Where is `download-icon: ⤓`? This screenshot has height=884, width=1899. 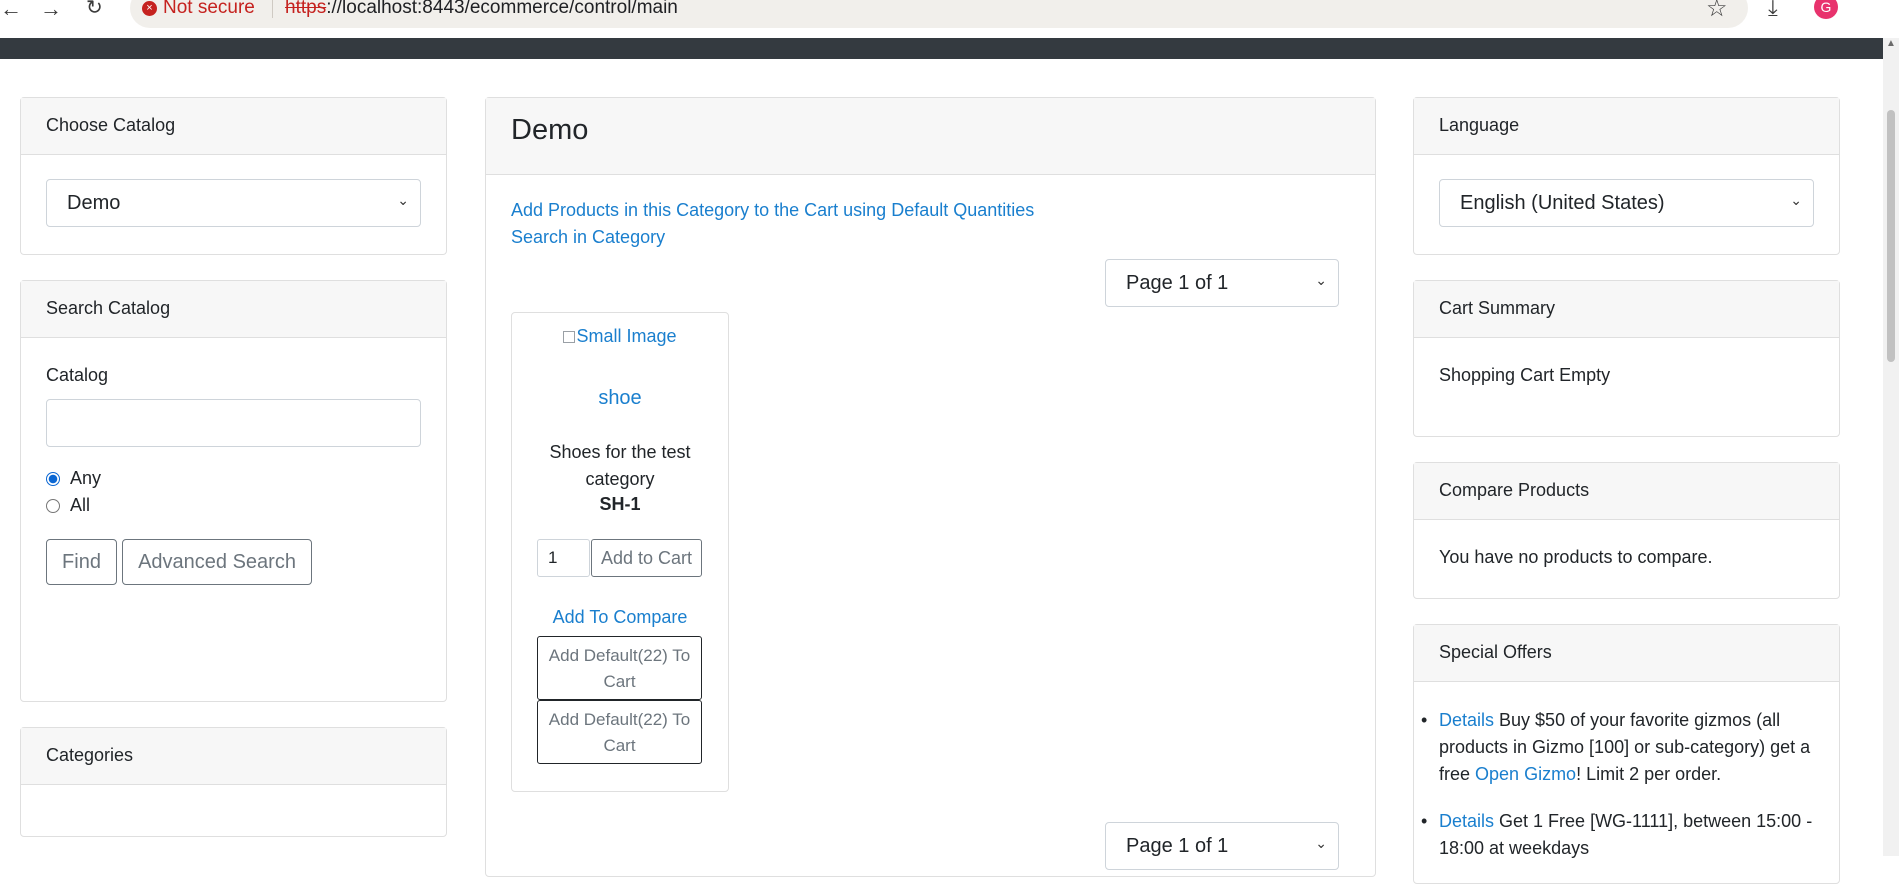 download-icon: ⤓ is located at coordinates (1773, 10).